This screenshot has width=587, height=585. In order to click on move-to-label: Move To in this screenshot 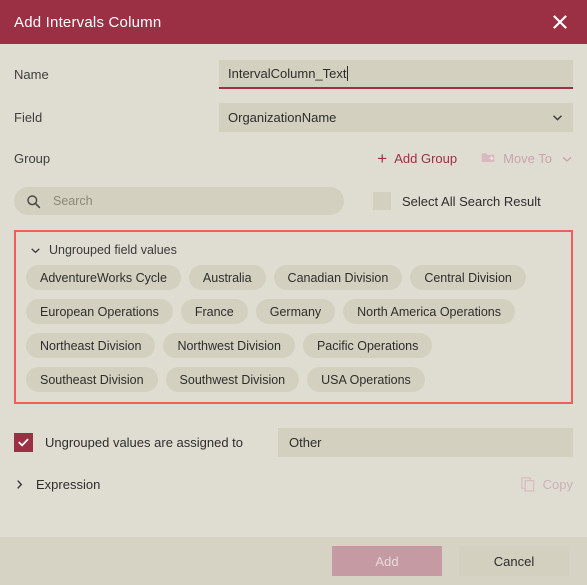, I will do `click(527, 158)`.